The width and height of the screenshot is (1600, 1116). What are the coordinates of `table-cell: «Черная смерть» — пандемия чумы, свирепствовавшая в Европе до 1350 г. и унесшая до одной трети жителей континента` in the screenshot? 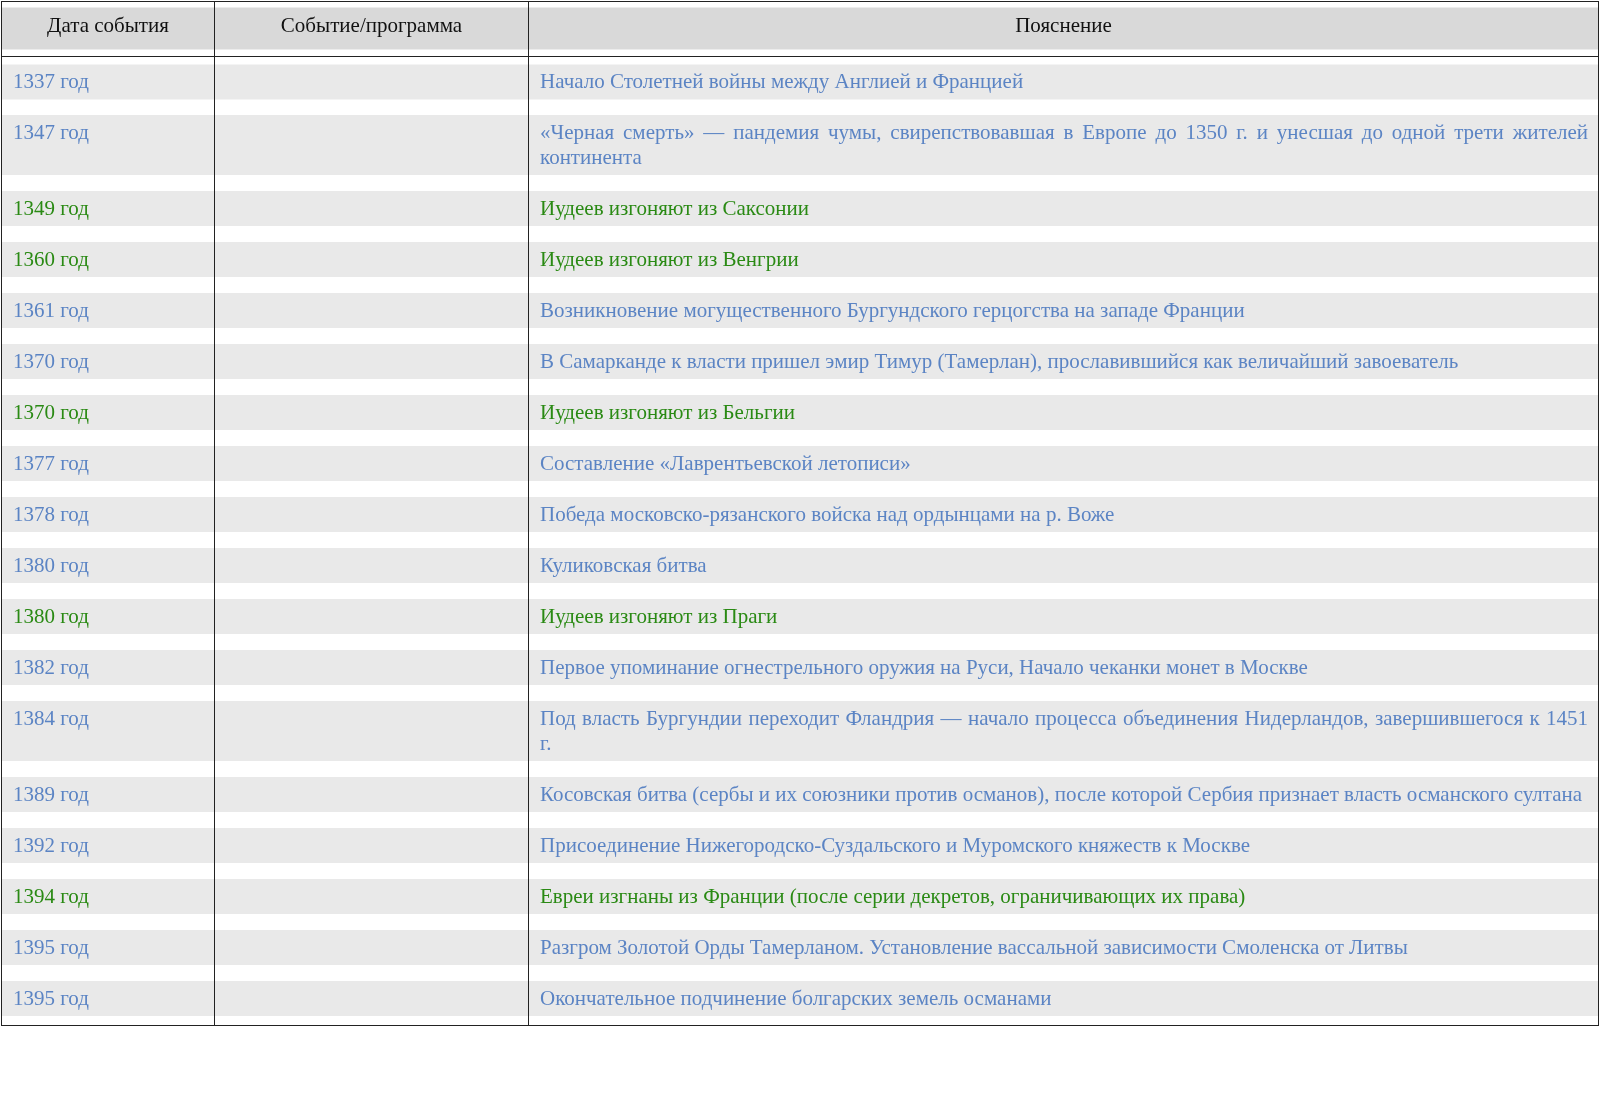 It's located at (1063, 146).